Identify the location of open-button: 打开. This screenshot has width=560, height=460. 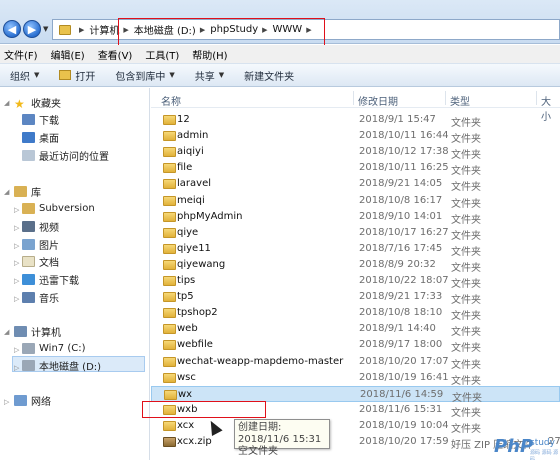
(77, 75).